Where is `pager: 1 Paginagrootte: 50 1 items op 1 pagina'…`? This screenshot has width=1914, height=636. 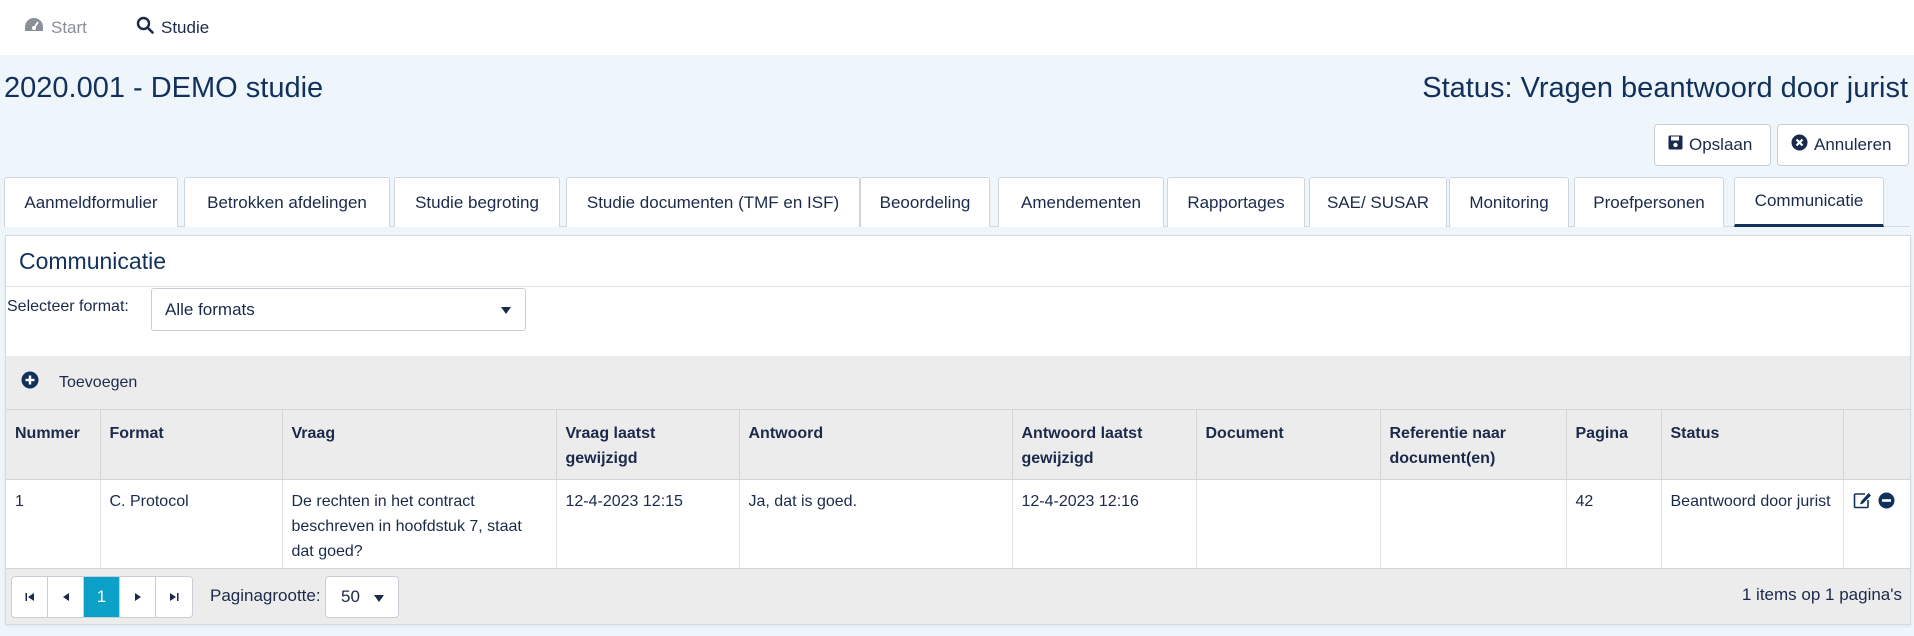
pager: 1 Paginagrootte: 50 1 items op 1 pagina'… is located at coordinates (958, 596).